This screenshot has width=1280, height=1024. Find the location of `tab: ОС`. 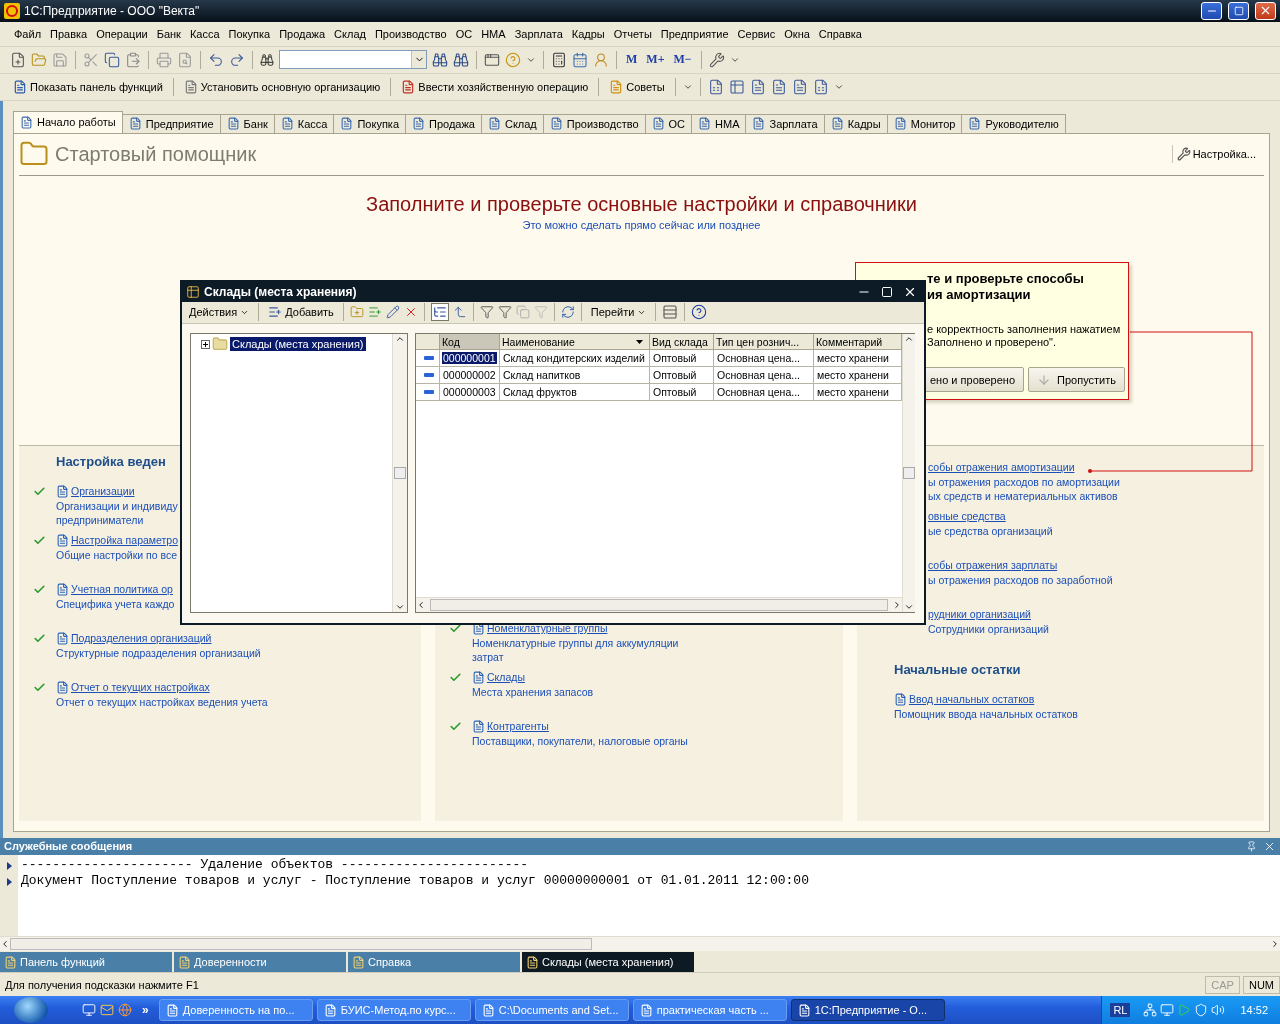

tab: ОС is located at coordinates (668, 123).